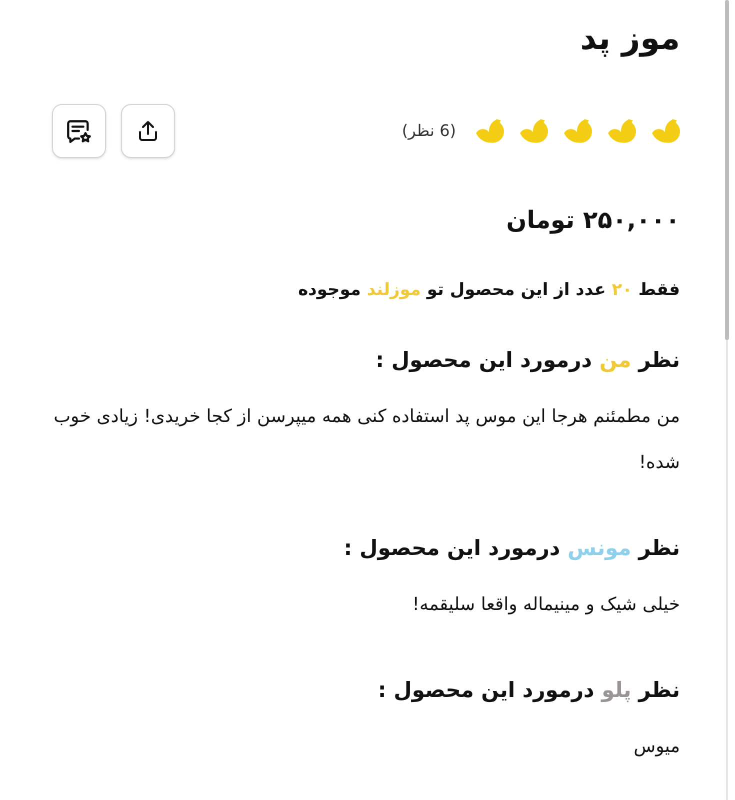  What do you see at coordinates (656, 746) in the screenshot?
I see `review-text: میوس` at bounding box center [656, 746].